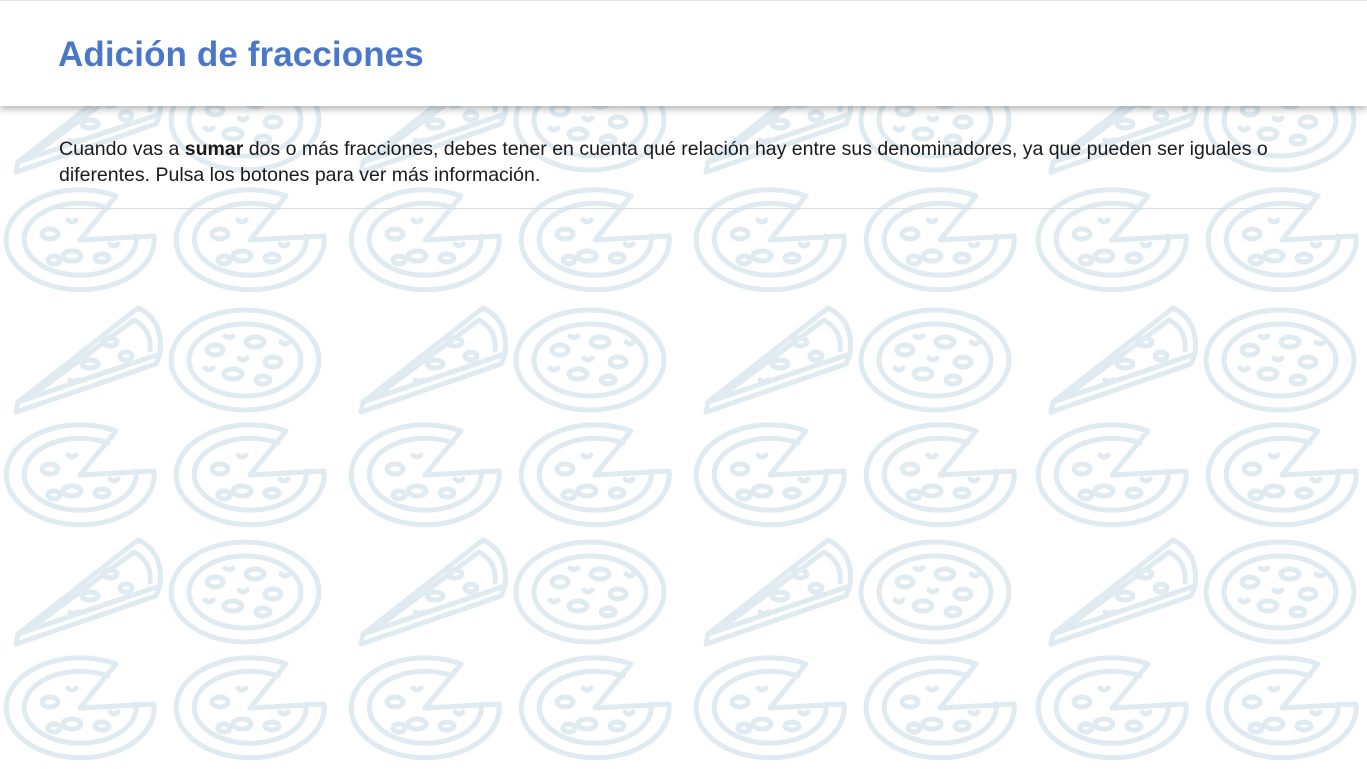 This screenshot has width=1367, height=769. What do you see at coordinates (122, 149) in the screenshot?
I see `intro-text-part1: Cuando vas a` at bounding box center [122, 149].